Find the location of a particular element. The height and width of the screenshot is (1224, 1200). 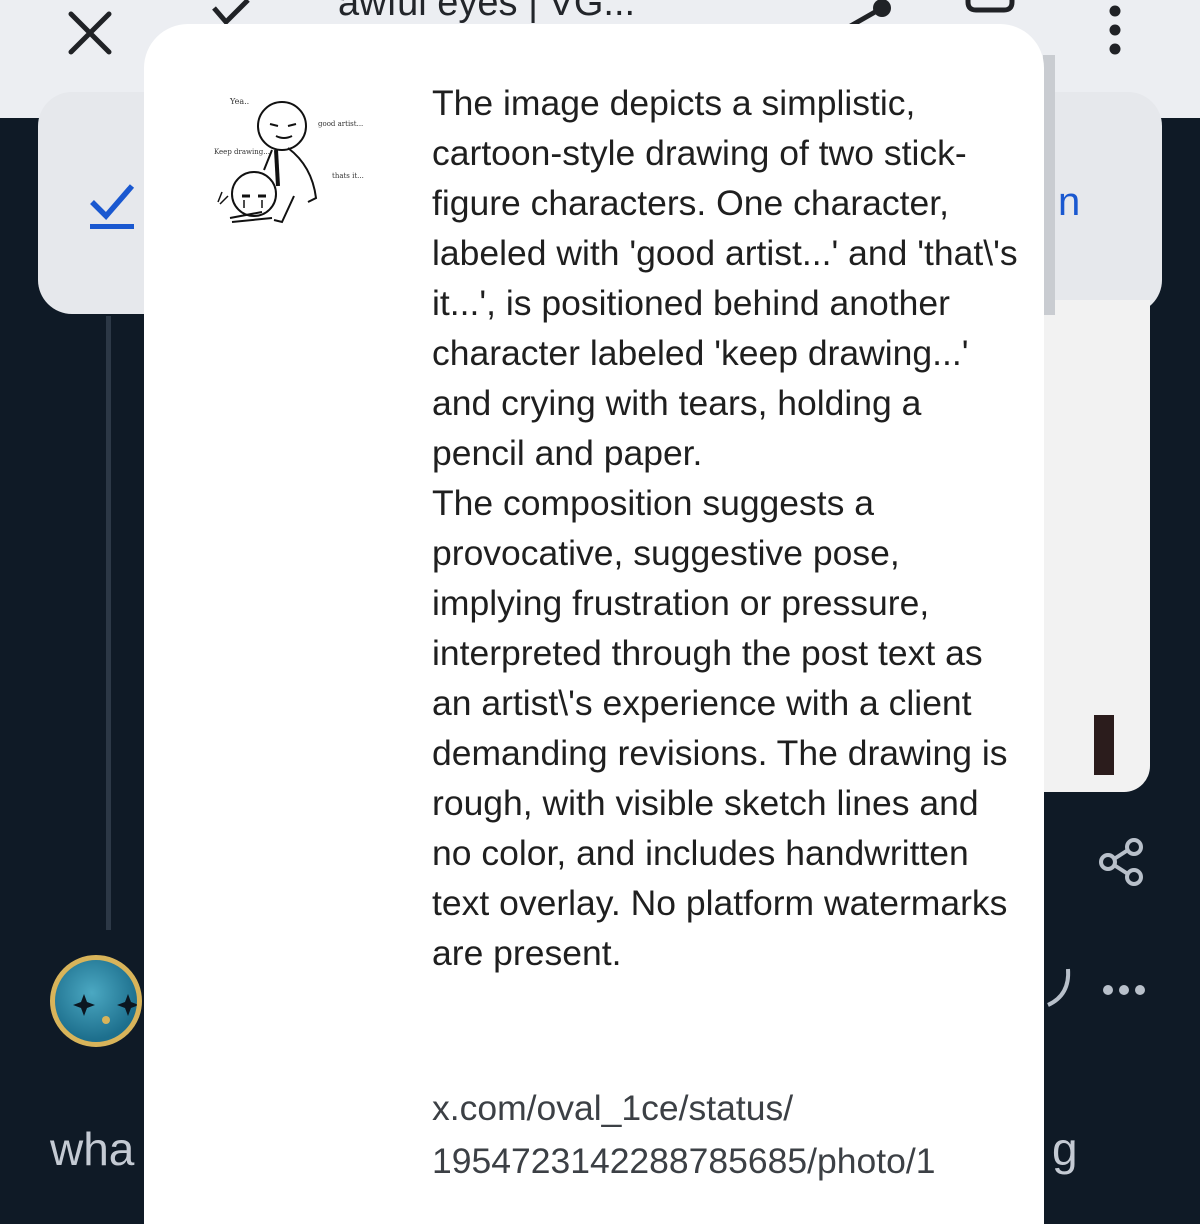

thread-line is located at coordinates (108, 623).